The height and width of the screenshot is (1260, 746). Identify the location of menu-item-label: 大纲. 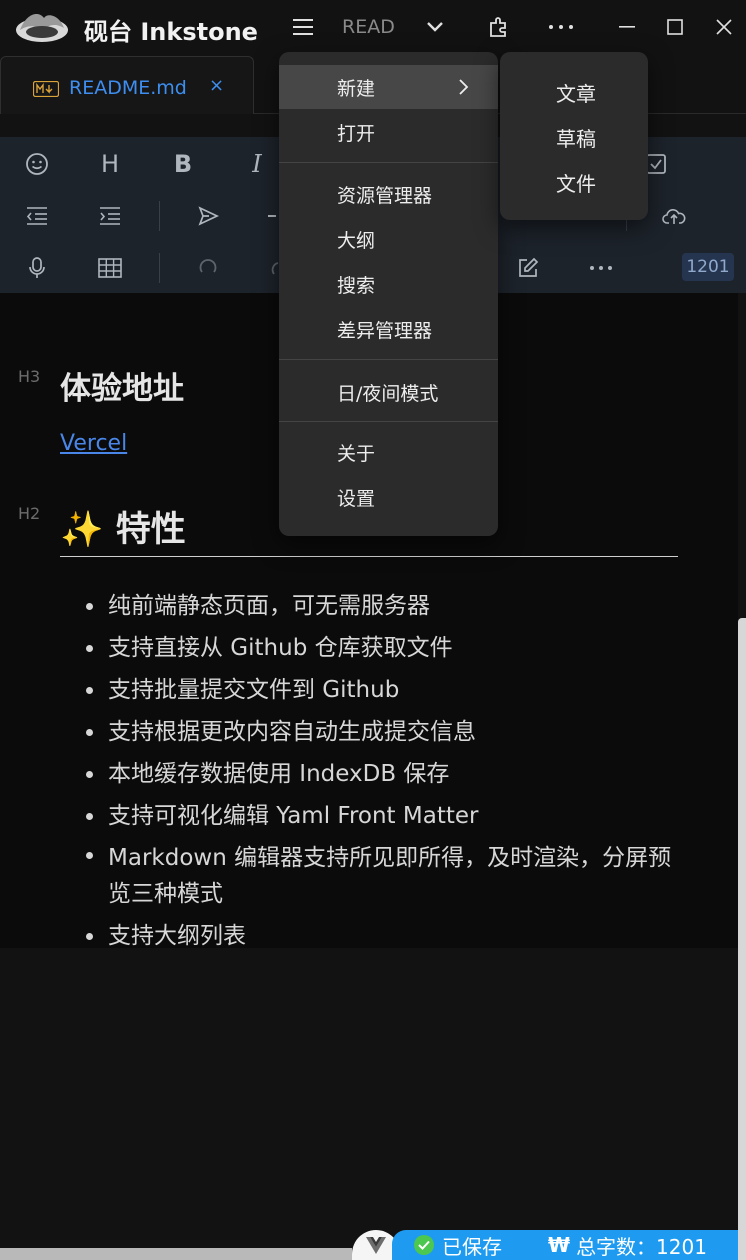
(356, 240).